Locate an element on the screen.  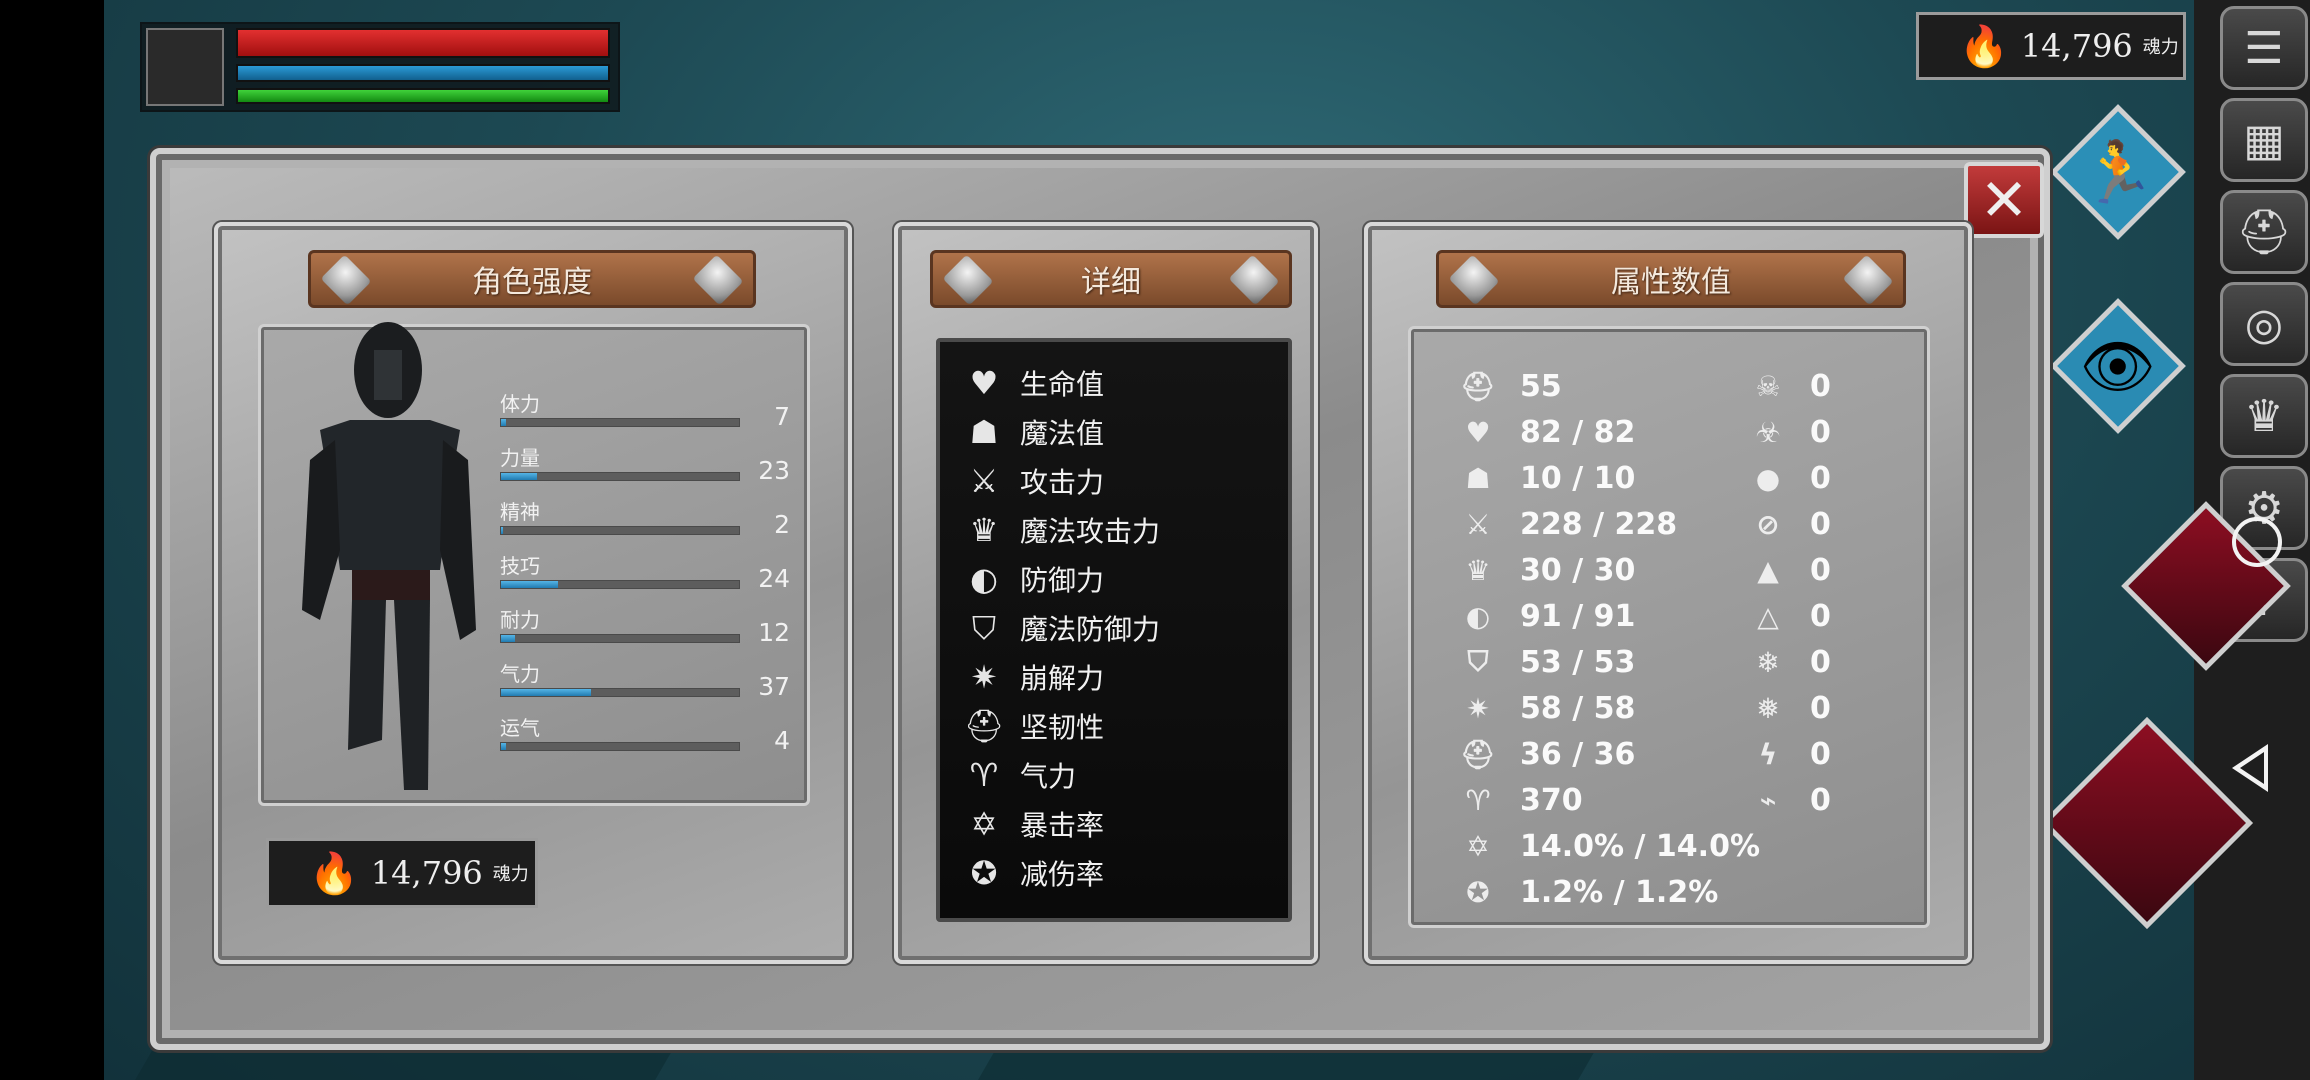
health-bar is located at coordinates (423, 43).